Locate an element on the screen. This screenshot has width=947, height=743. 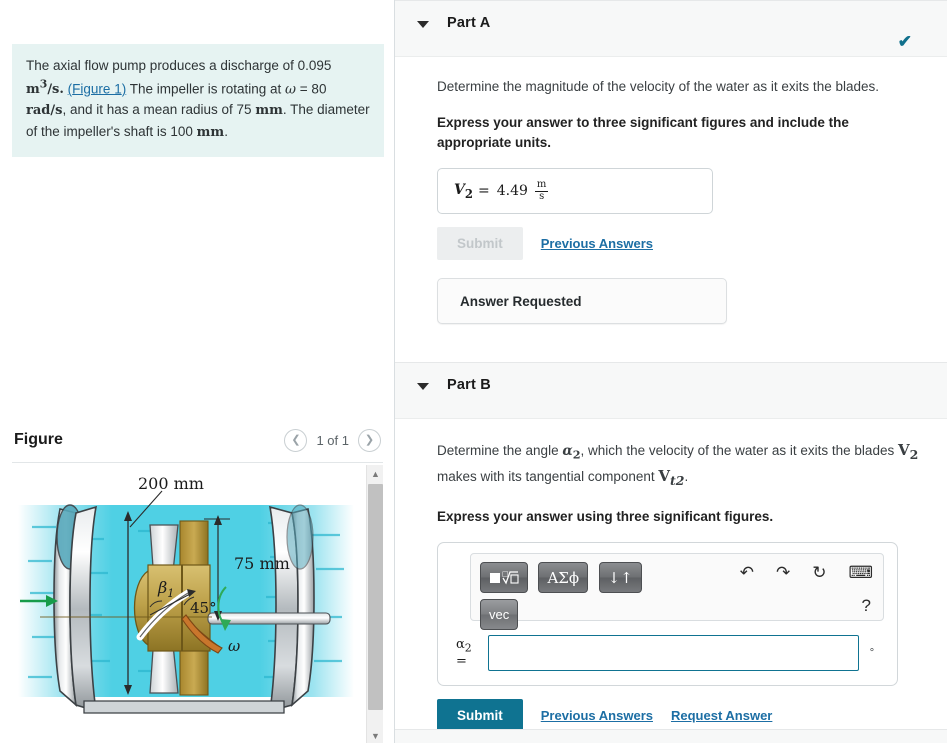
pipe-right-opening is located at coordinates (300, 537).